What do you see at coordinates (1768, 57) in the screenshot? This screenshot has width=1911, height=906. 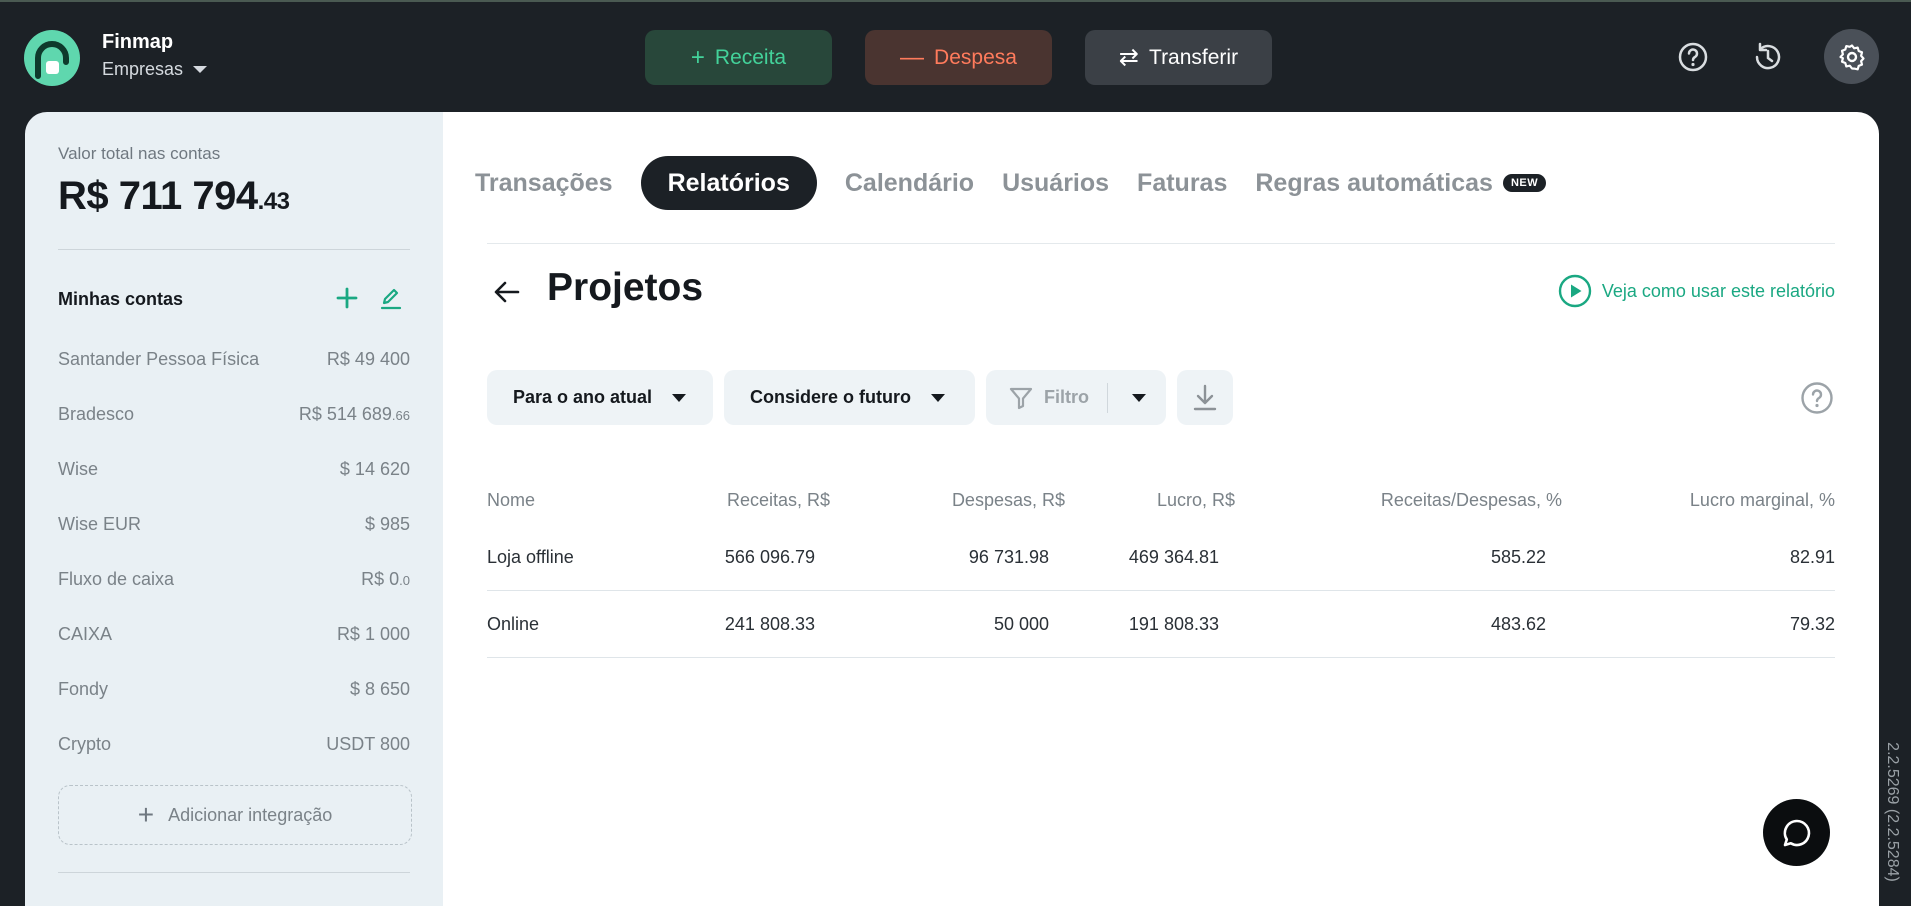 I see `history-icon` at bounding box center [1768, 57].